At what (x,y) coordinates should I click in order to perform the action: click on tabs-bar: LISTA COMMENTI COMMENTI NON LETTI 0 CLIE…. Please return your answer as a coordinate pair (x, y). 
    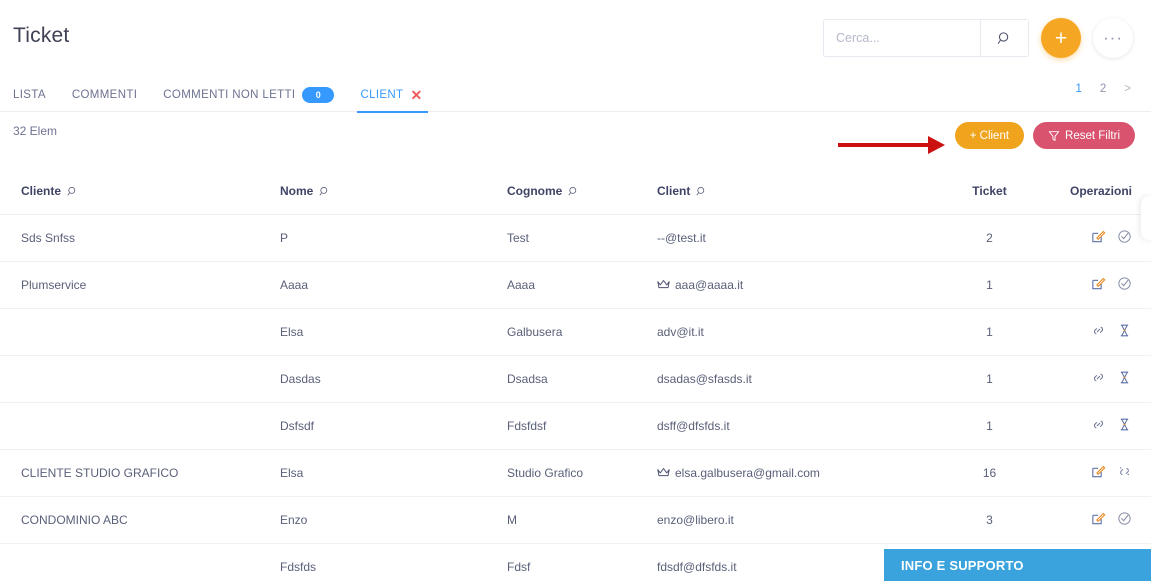
    Looking at the image, I should click on (575, 95).